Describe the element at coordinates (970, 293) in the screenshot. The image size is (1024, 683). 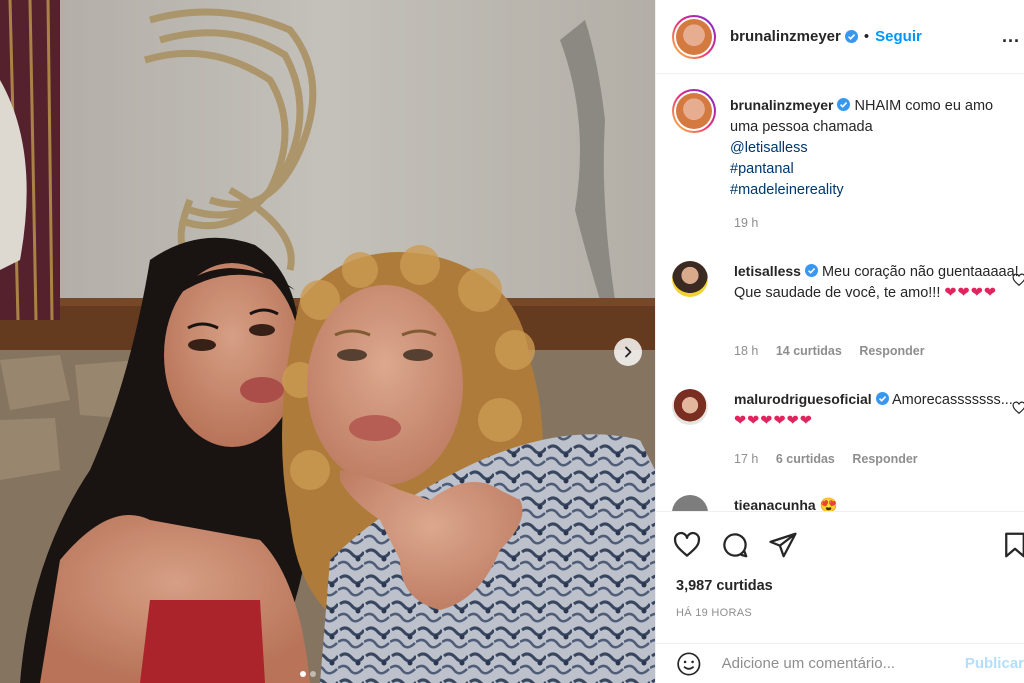
I see `comment-emojis: ❤❤❤❤` at that location.